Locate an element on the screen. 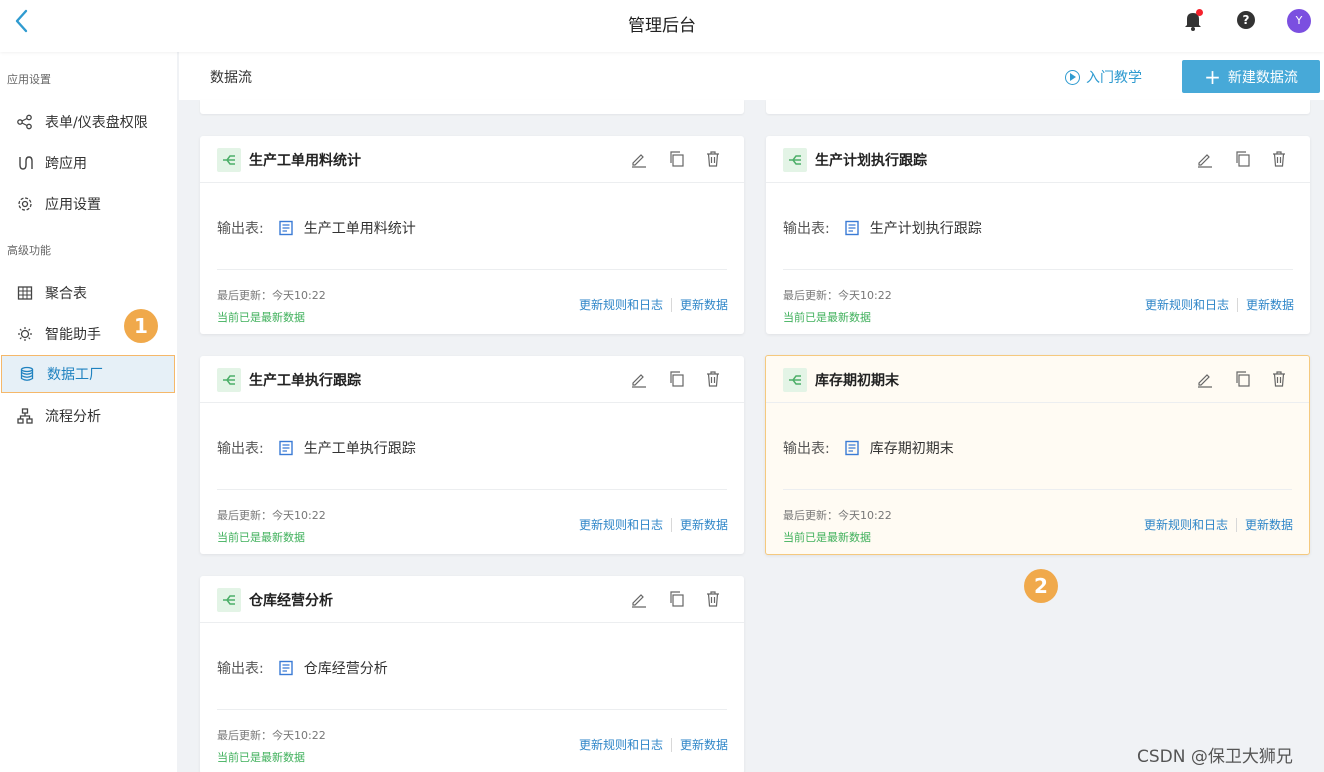  org-chart-icon is located at coordinates (25, 416).